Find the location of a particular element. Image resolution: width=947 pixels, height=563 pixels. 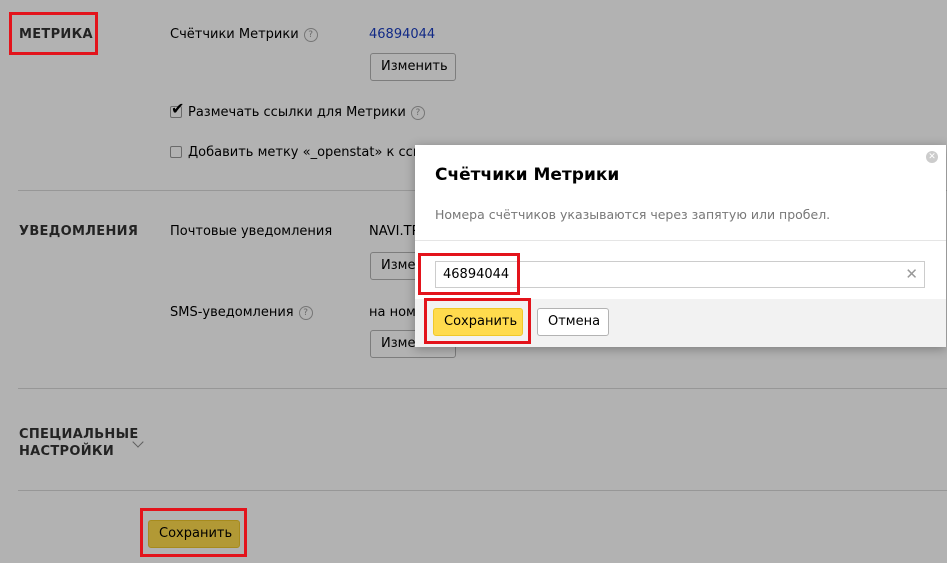

modal-cancel-button: Отмена is located at coordinates (573, 322).